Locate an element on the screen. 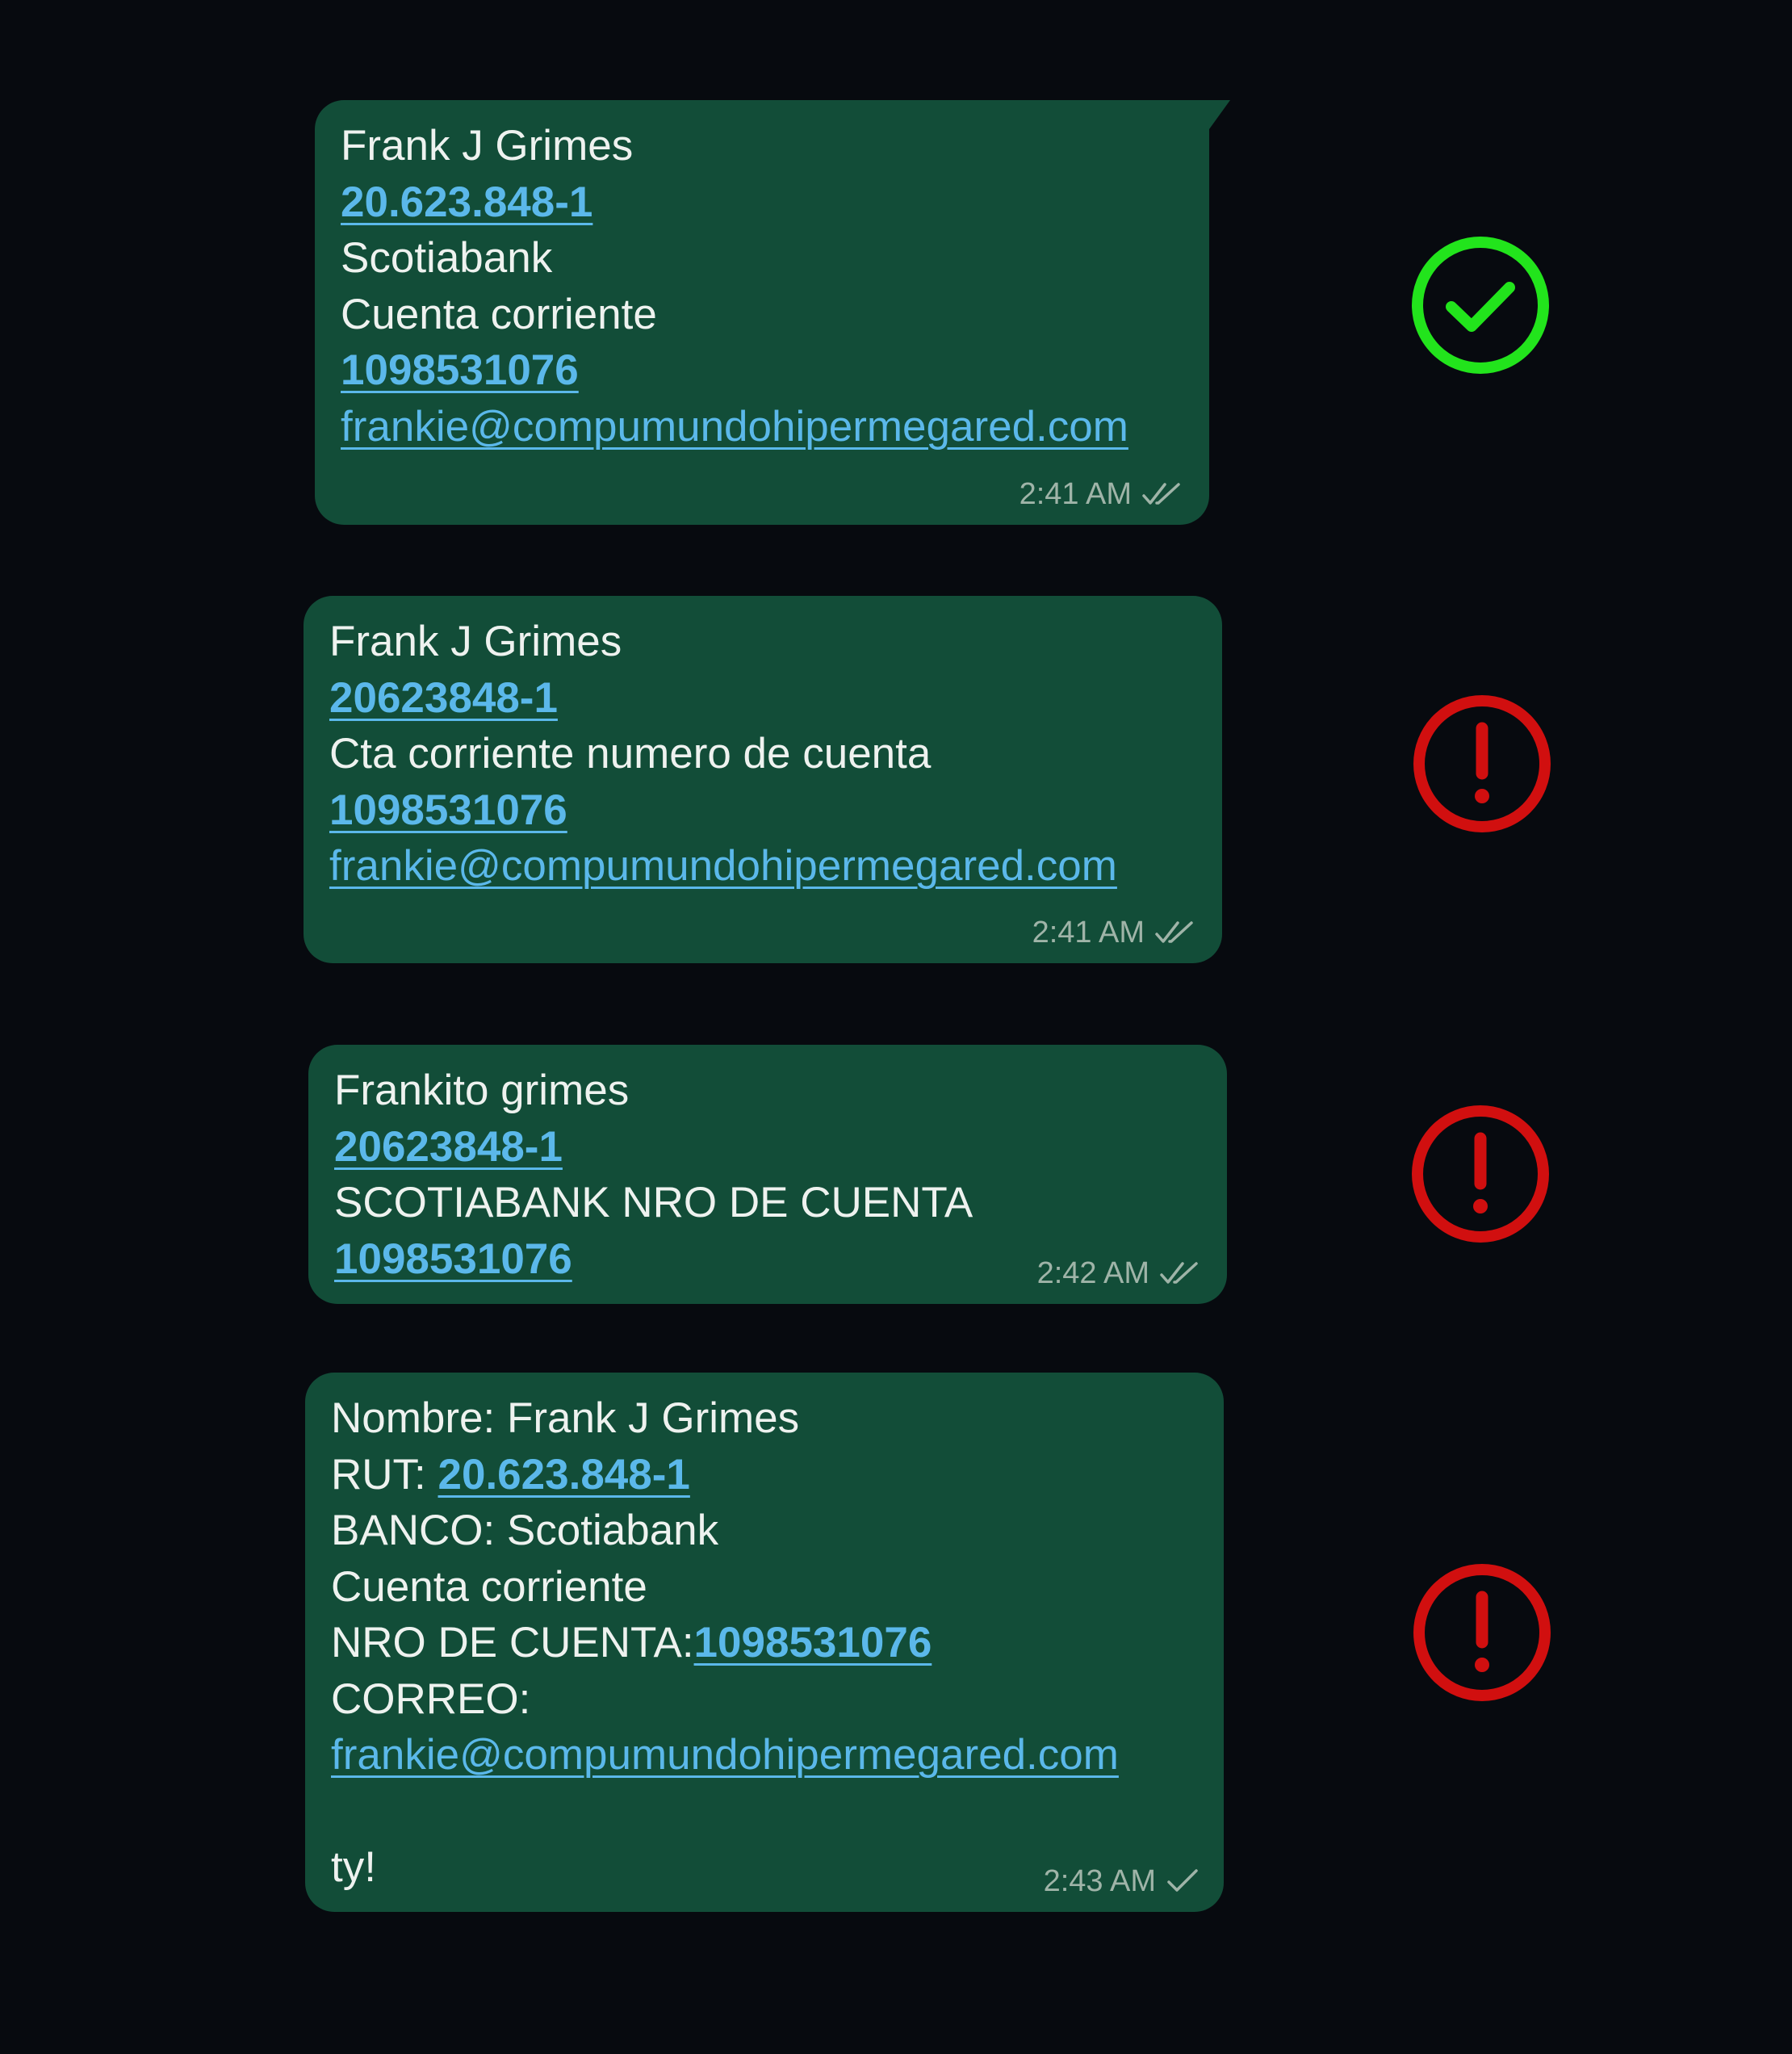  message-line: Frankito grimes is located at coordinates (482, 1090).